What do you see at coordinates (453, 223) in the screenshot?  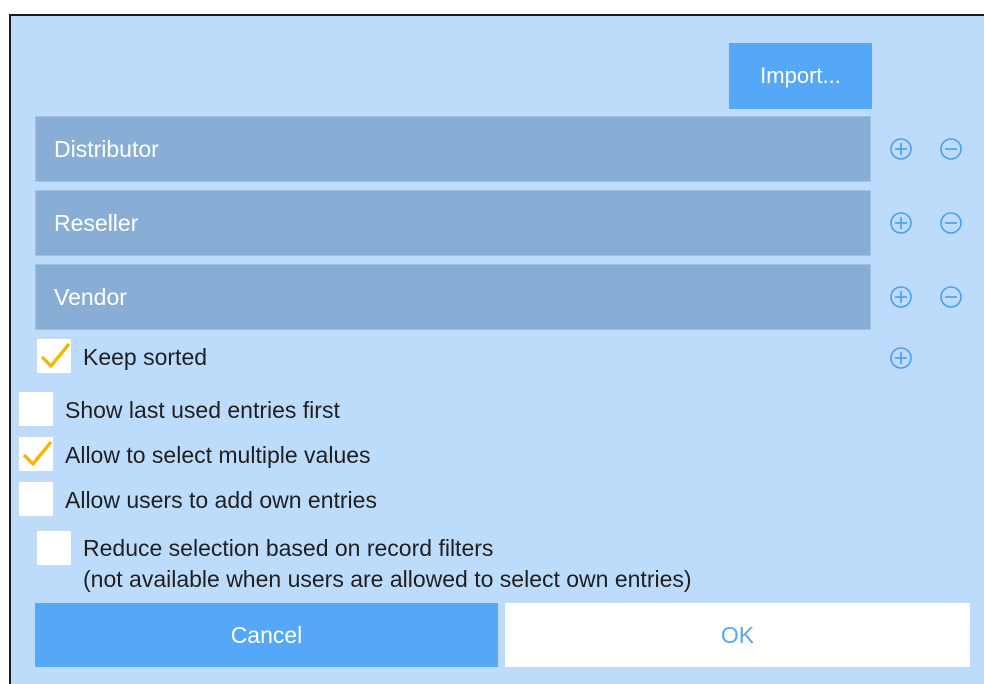 I see `entry-row-reseller: Reseller` at bounding box center [453, 223].